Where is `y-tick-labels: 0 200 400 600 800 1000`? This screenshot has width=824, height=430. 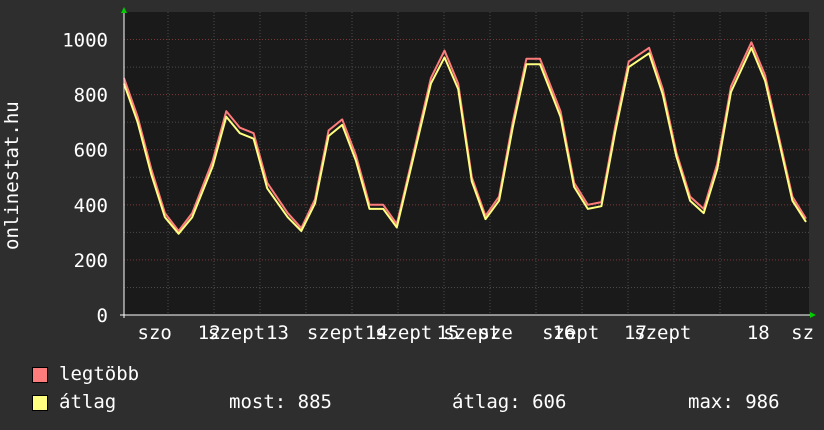
y-tick-labels: 0 200 400 600 800 1000 is located at coordinates (85, 178).